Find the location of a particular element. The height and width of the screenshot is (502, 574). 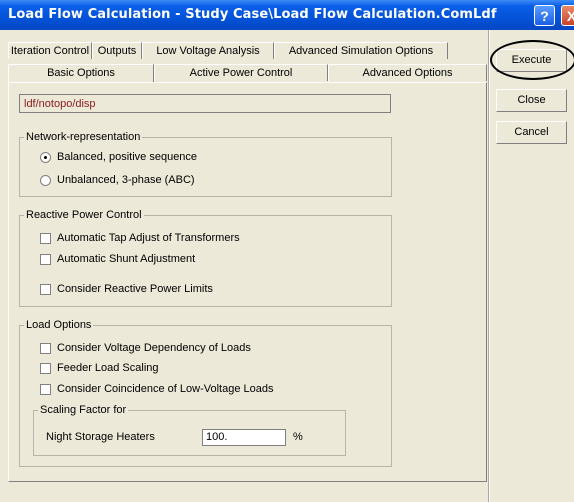

checkbox-auto-tap-adjust-label: Automatic Tap Adjust of Transformers is located at coordinates (148, 238).